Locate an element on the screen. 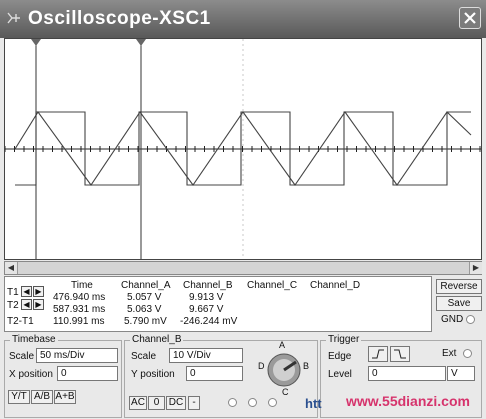  delta-channel-a: 5.790 mV is located at coordinates (145, 321).